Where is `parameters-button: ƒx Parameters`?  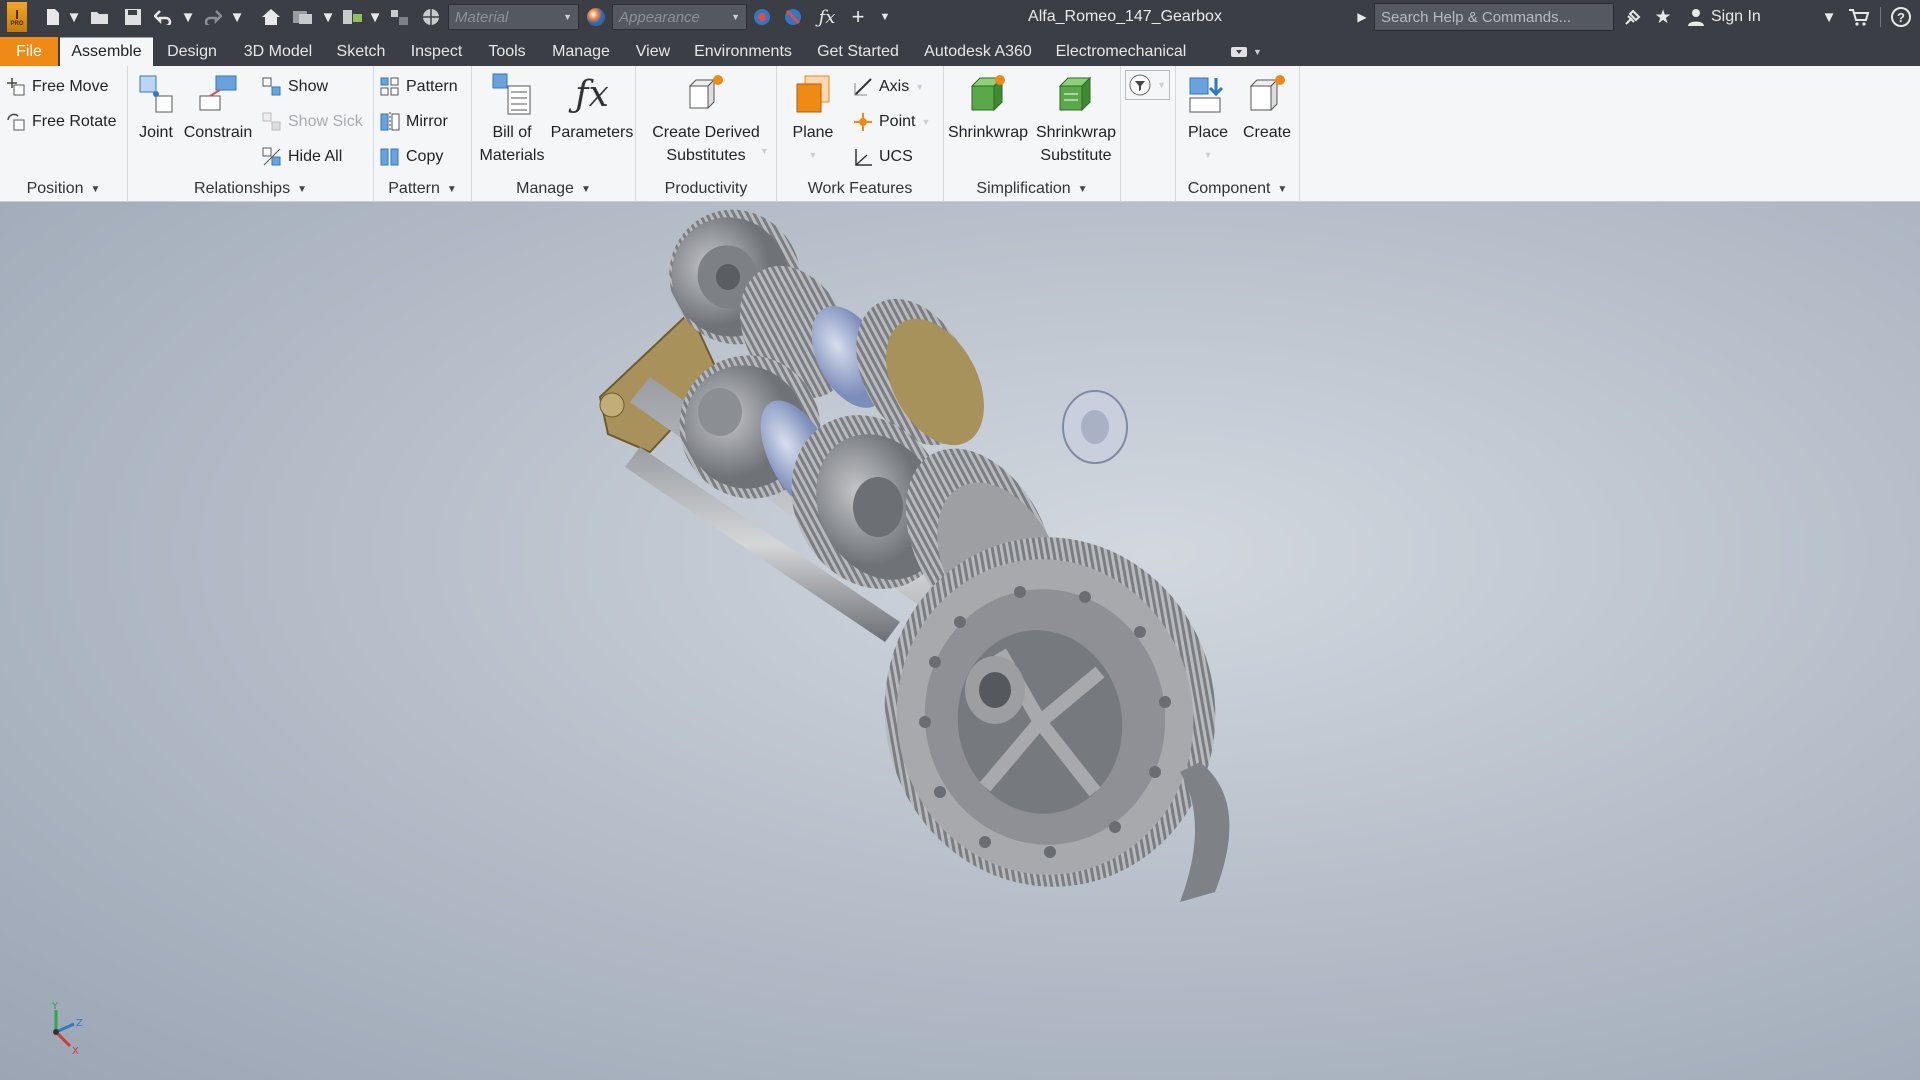 parameters-button: ƒx Parameters is located at coordinates (592, 107).